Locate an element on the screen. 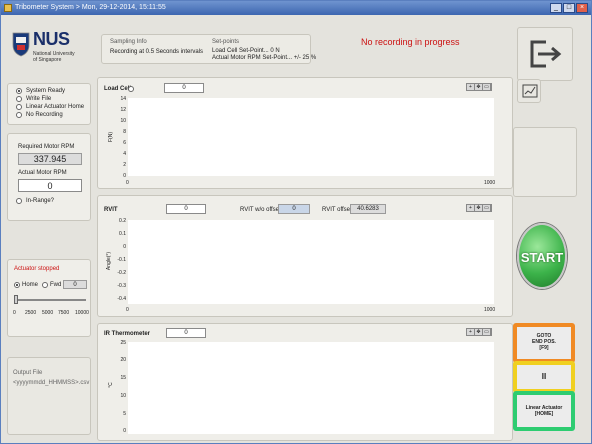  load-cell-value: 0 is located at coordinates (184, 88).